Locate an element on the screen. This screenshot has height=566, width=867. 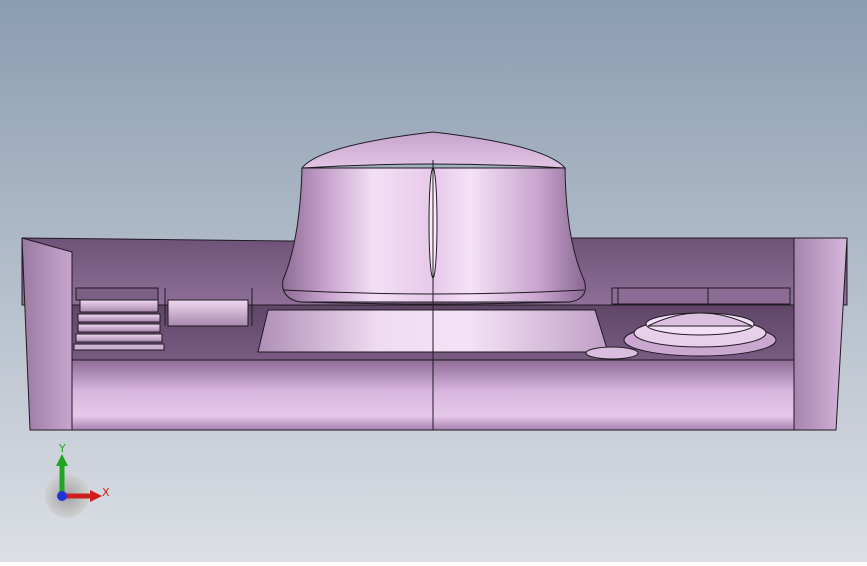
x-axis-label: X is located at coordinates (106, 492).